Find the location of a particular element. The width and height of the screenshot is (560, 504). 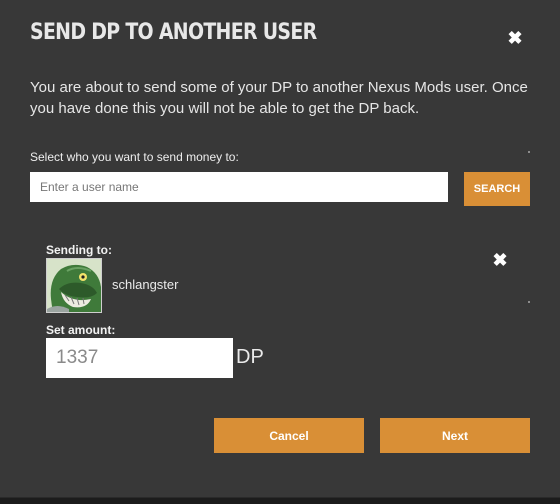

set-amount-label: Set amount: is located at coordinates (81, 330).